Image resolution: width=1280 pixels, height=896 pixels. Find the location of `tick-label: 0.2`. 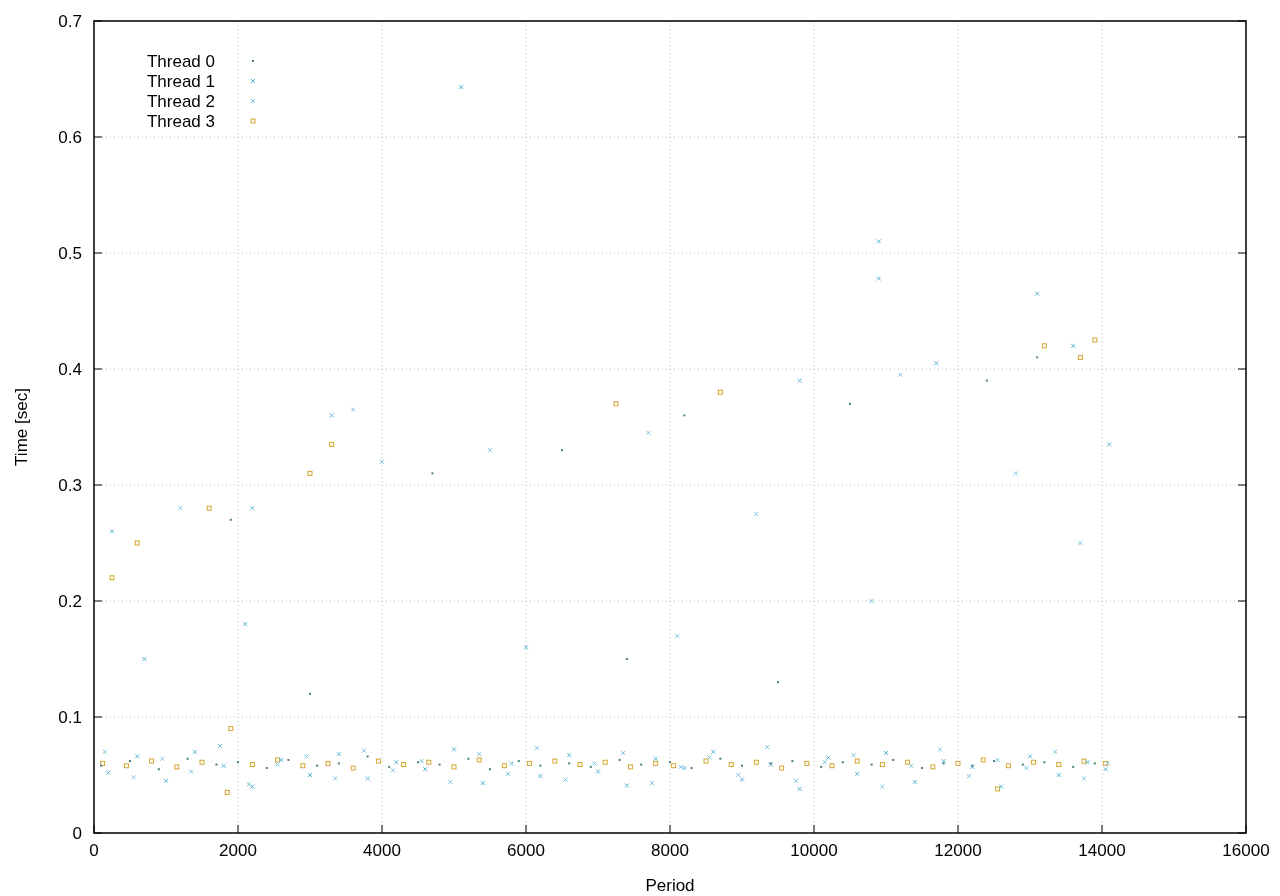

tick-label: 0.2 is located at coordinates (70, 601).